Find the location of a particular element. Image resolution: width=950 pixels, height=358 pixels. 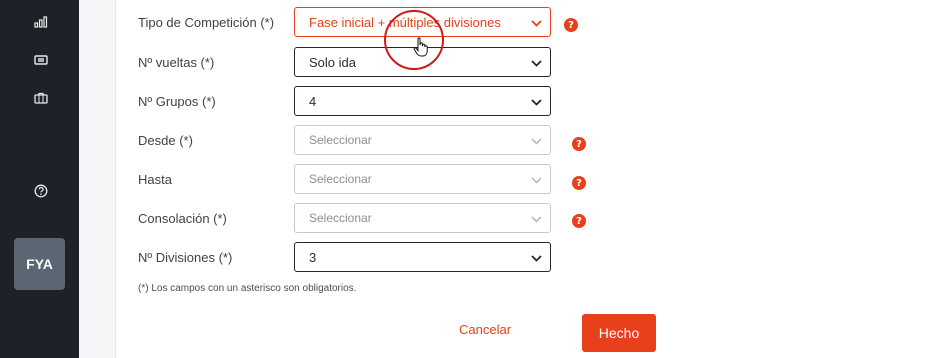

field-label: Desde (*) is located at coordinates (165, 140).